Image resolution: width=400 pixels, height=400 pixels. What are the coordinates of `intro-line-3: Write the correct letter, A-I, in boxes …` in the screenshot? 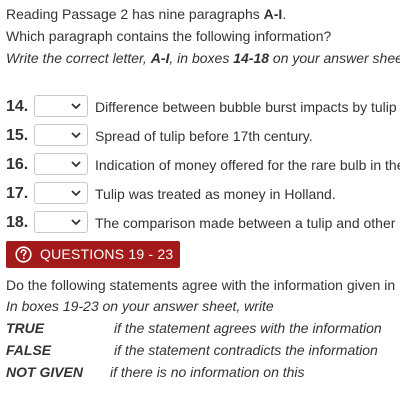 It's located at (203, 58).